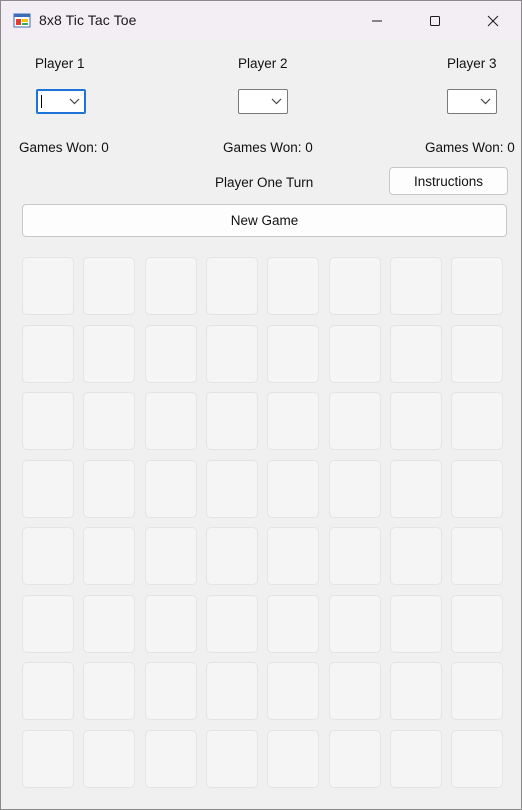 Image resolution: width=522 pixels, height=810 pixels. Describe the element at coordinates (264, 220) in the screenshot. I see `new-game-button: New Game` at that location.